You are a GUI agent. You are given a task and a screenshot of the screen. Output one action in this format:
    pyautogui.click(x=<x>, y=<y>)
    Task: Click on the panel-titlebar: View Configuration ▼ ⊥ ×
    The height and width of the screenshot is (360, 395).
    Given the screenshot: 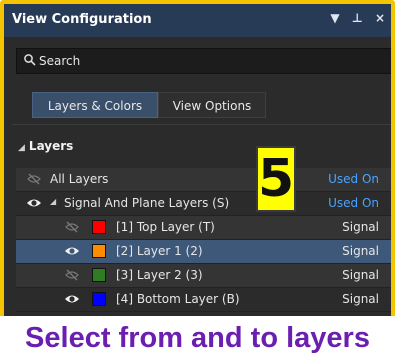 What is the action you would take?
    pyautogui.click(x=197, y=20)
    